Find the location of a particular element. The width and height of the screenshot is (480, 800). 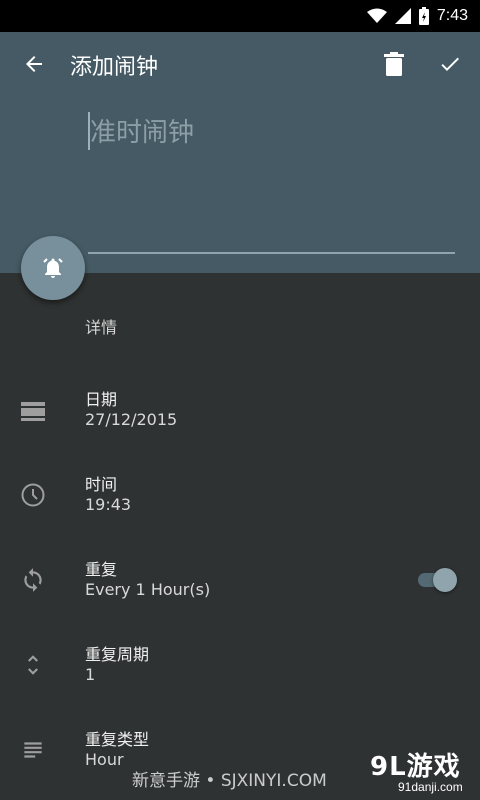

confirm-button is located at coordinates (450, 64).